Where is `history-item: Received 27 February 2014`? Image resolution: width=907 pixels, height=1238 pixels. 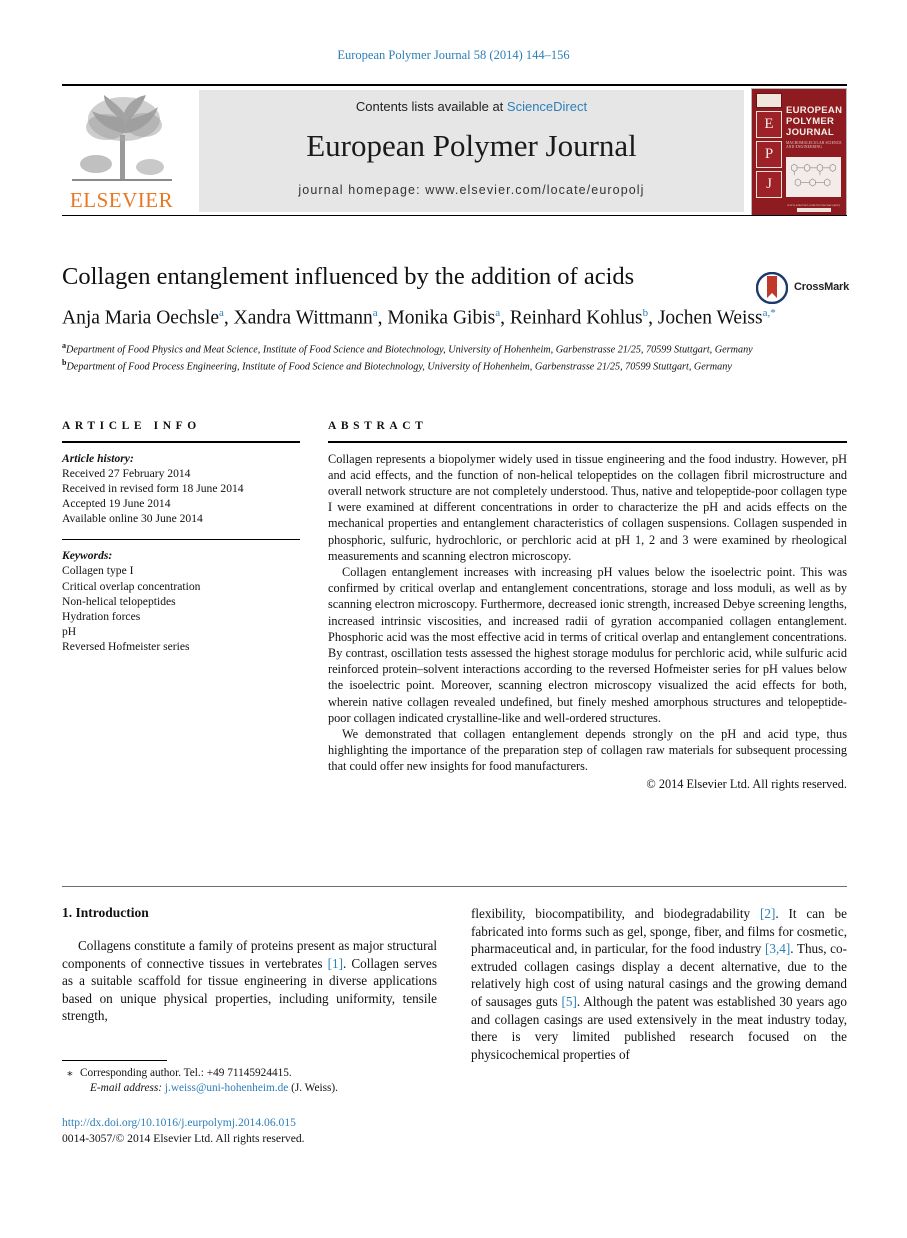
history-item: Received 27 February 2014 is located at coordinates (126, 473).